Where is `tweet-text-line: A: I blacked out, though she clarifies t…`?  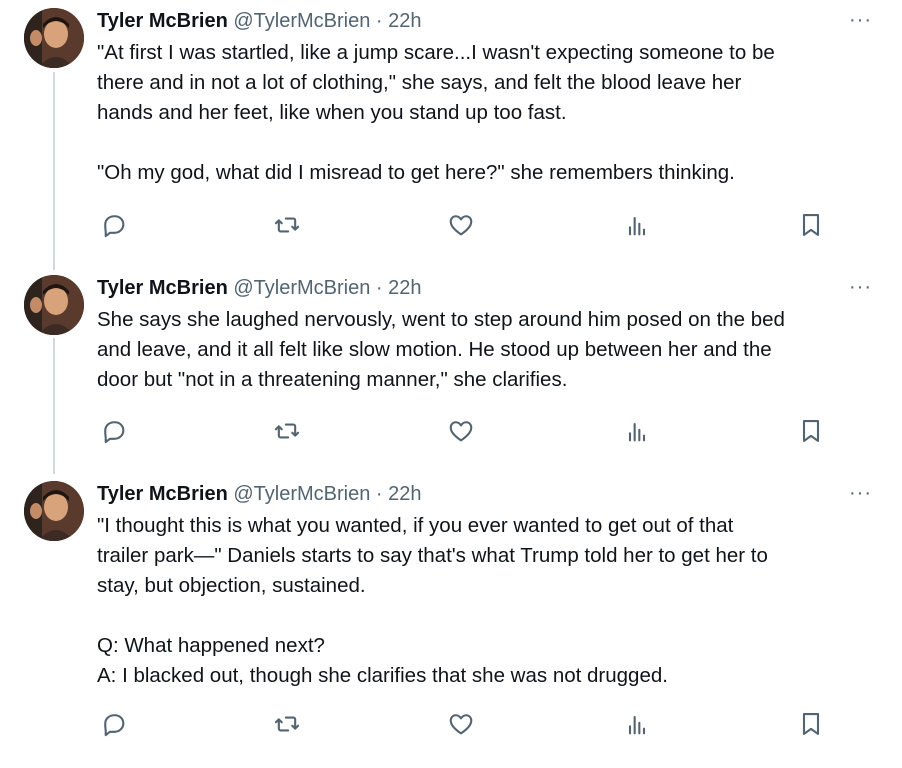 tweet-text-line: A: I blacked out, though she clarifies t… is located at coordinates (382, 675).